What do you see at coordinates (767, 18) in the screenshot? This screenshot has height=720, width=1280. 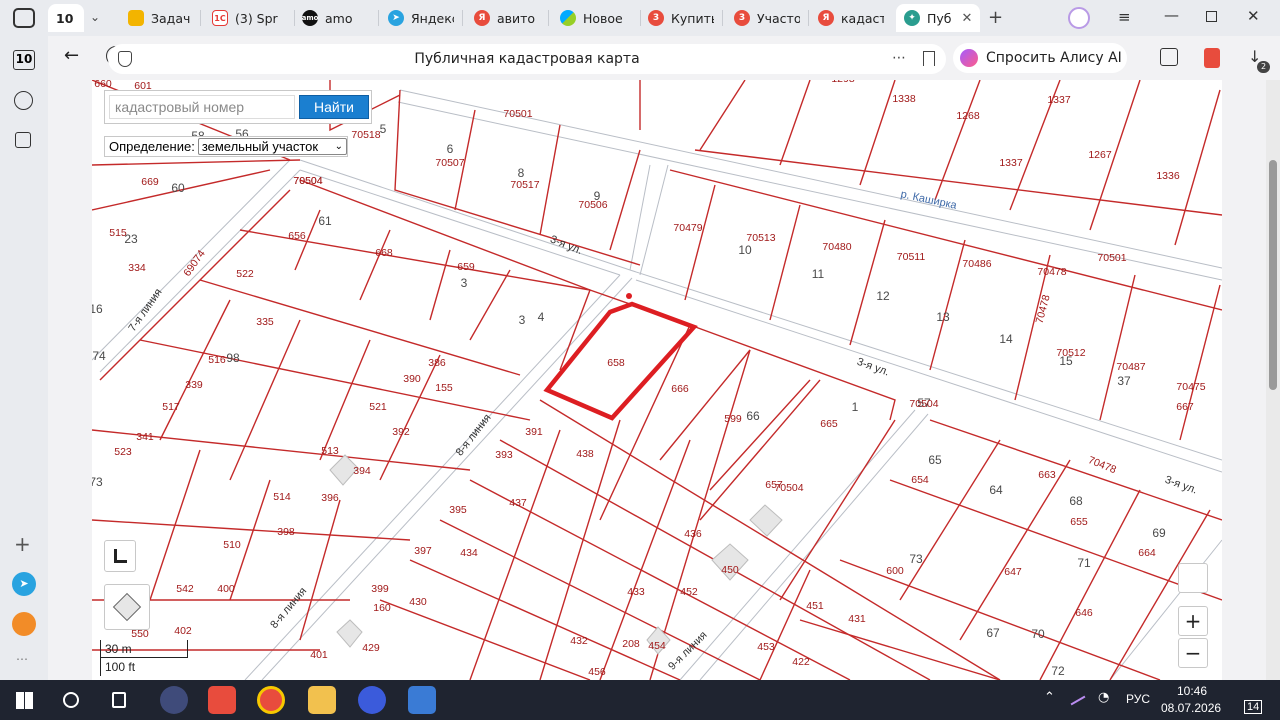 I see `tab-8: 3 Участо` at bounding box center [767, 18].